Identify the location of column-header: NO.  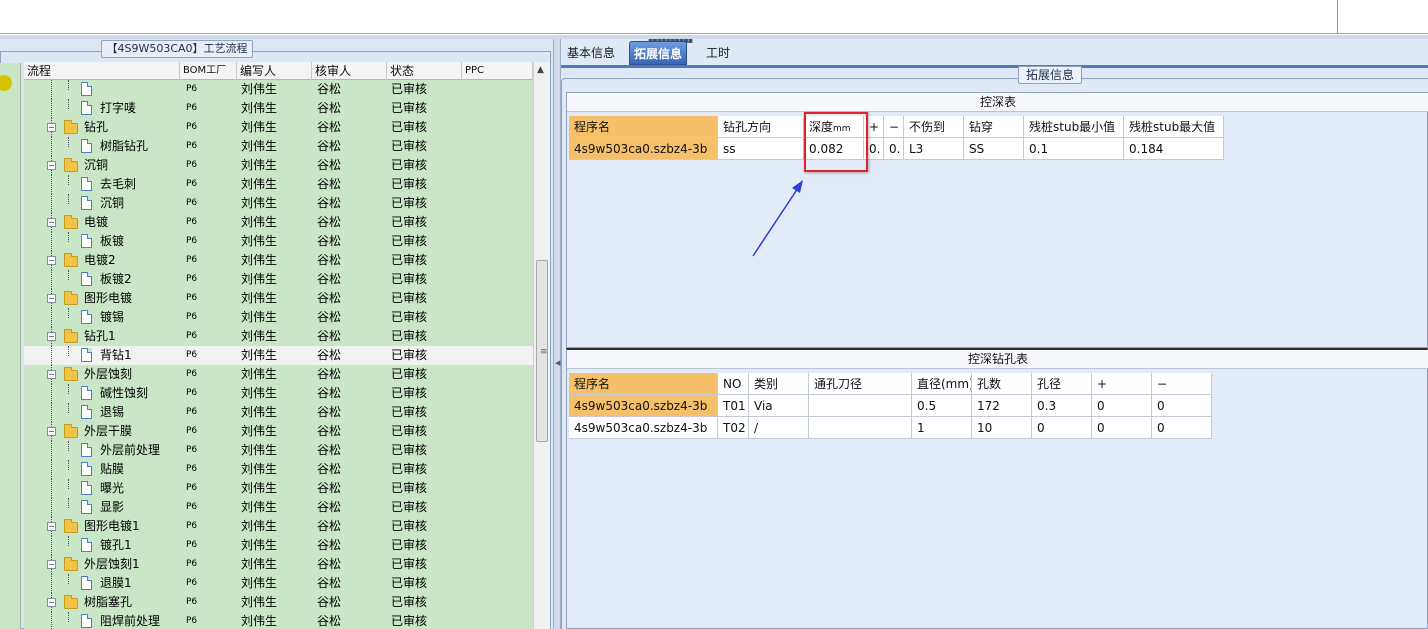
(733, 384).